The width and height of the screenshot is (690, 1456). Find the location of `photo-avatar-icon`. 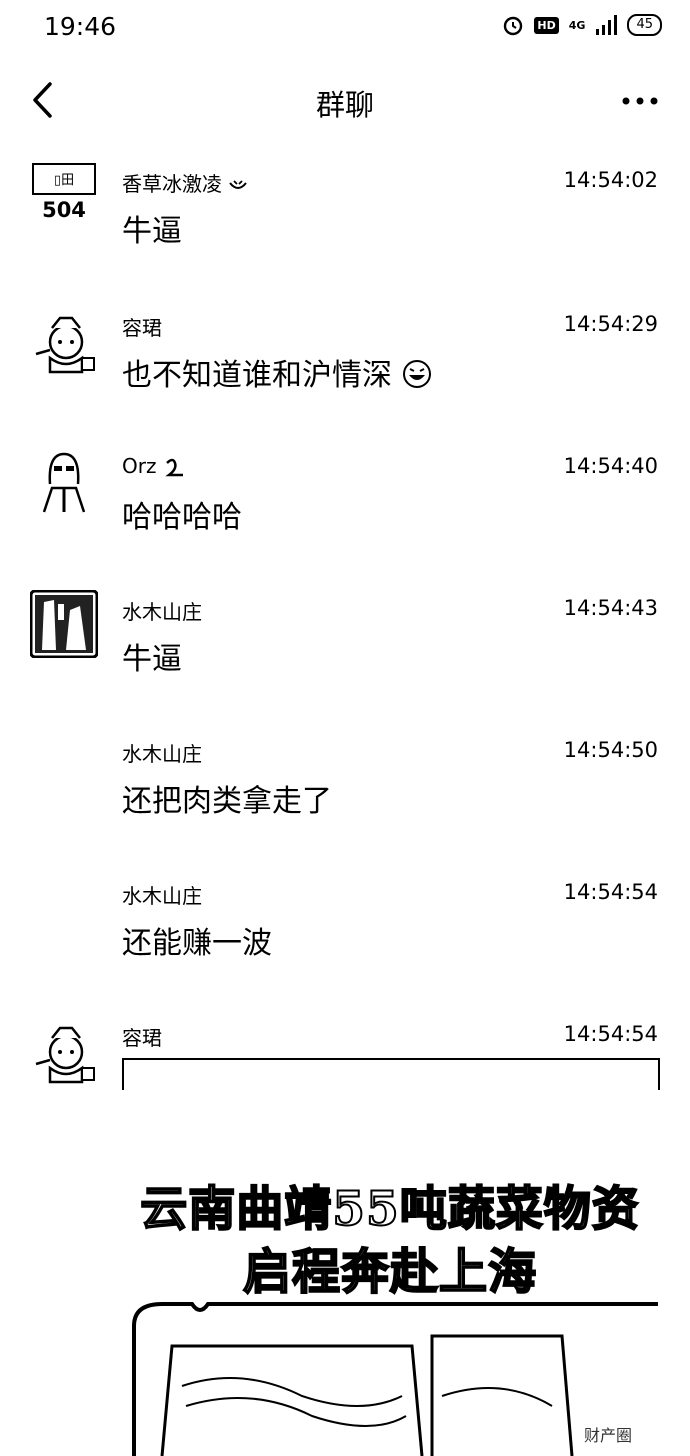

photo-avatar-icon is located at coordinates (64, 624).